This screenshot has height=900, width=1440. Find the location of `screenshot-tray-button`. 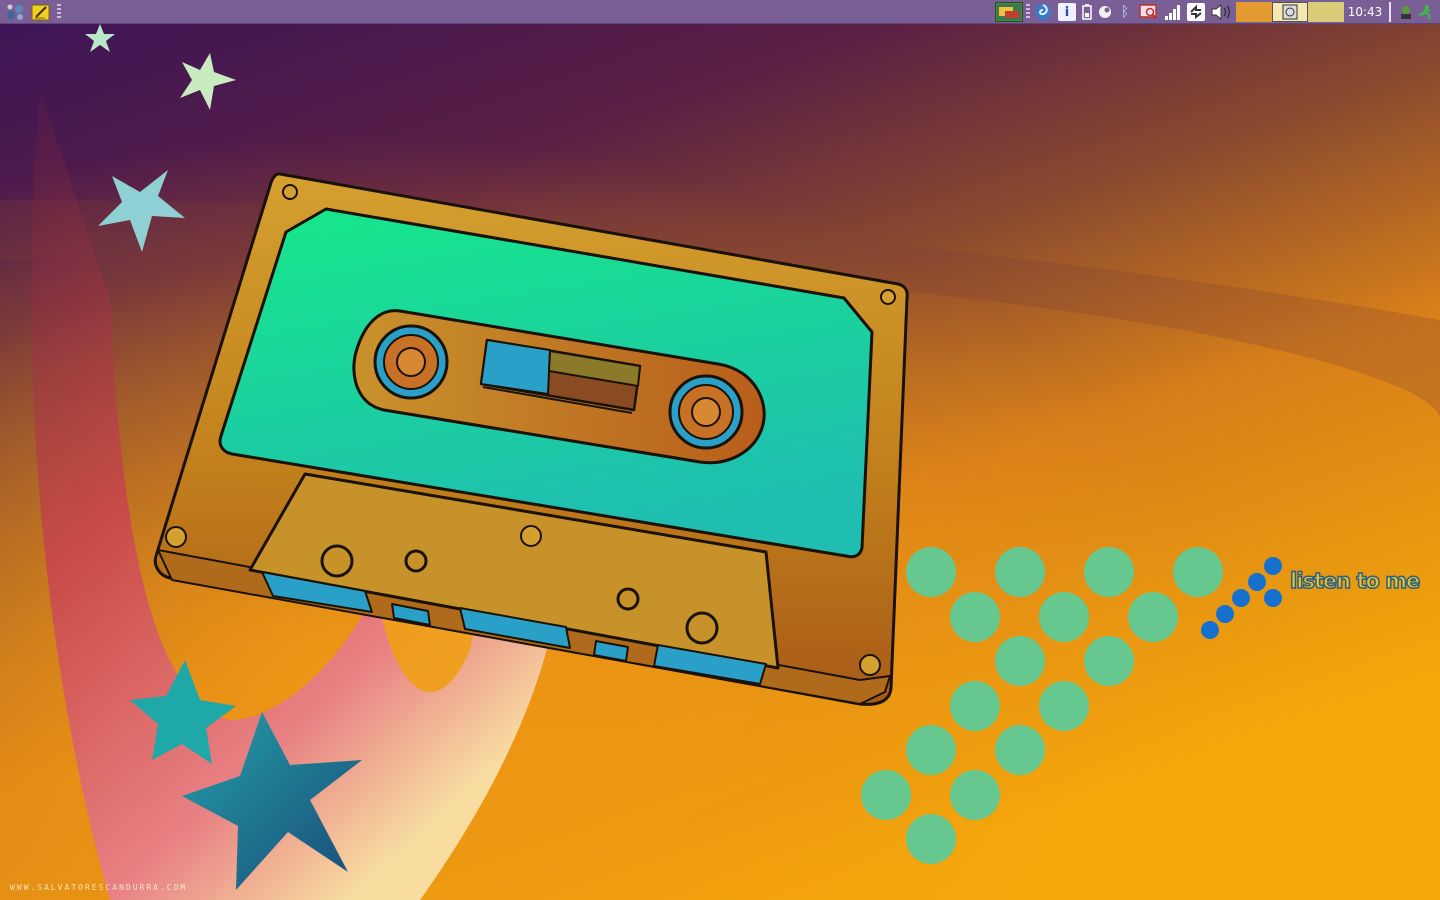

screenshot-tray-button is located at coordinates (1009, 12).